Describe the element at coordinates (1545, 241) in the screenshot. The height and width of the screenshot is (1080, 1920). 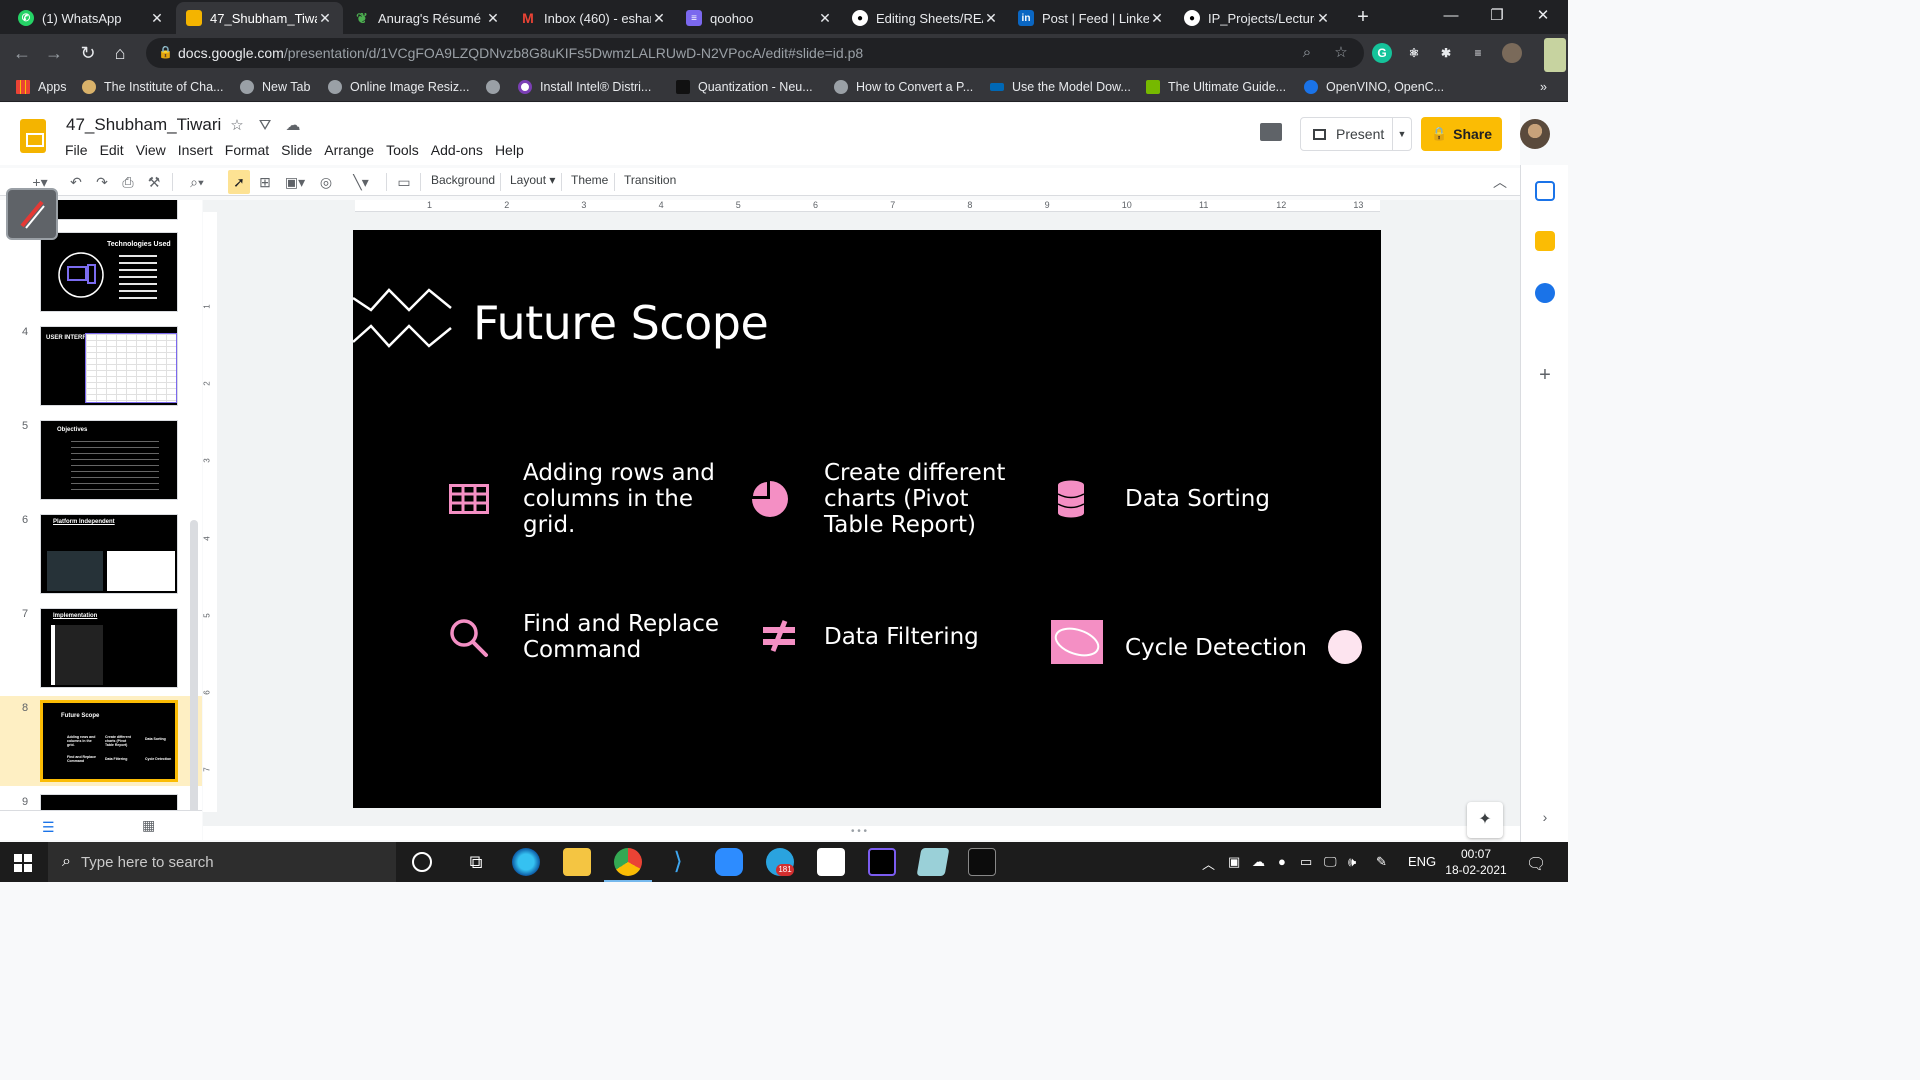
I see `keep-icon` at that location.